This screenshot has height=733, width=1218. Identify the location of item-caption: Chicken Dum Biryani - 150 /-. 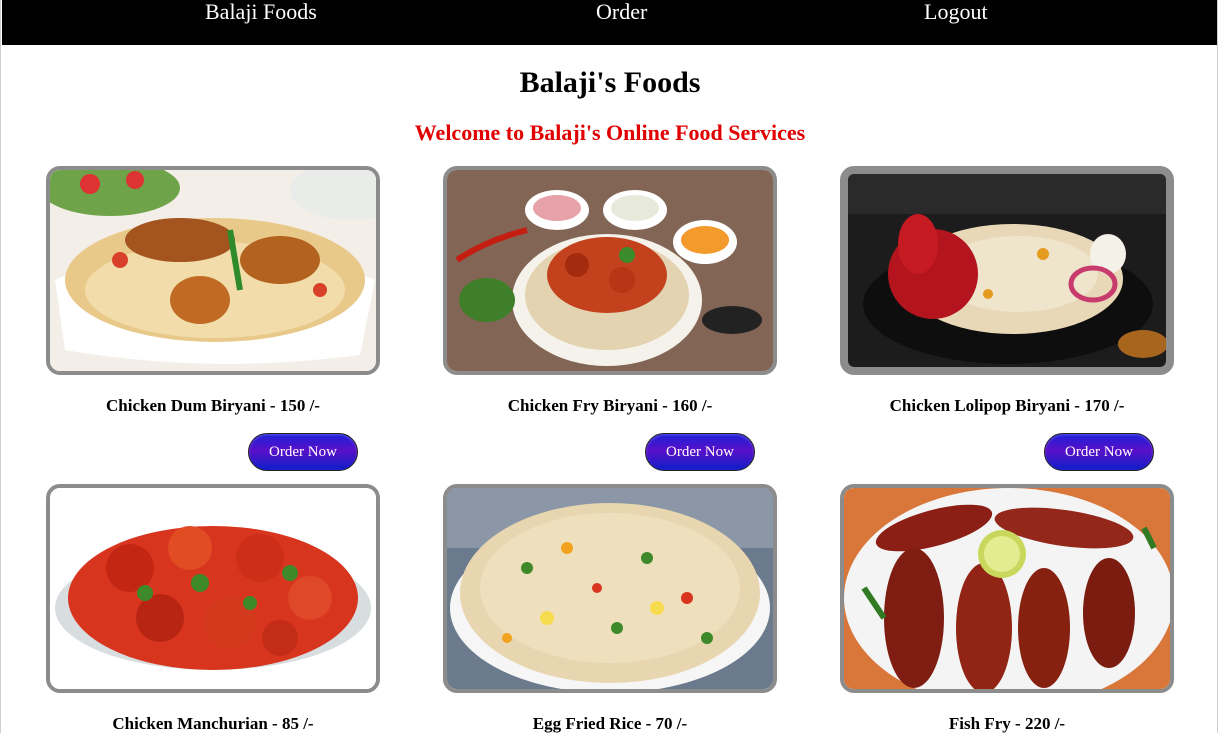
(213, 405).